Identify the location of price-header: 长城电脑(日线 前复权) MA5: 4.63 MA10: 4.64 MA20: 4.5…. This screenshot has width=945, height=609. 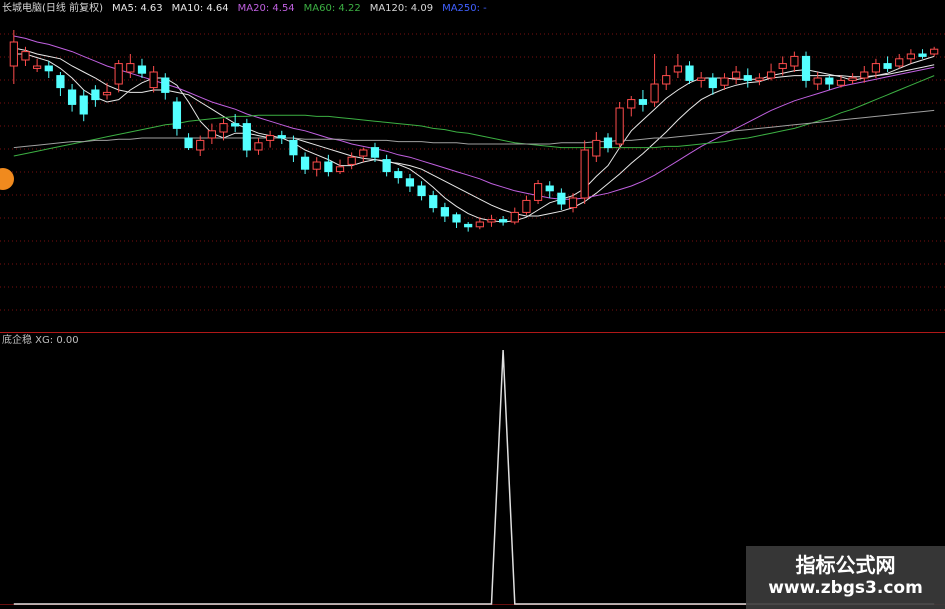
(249, 9).